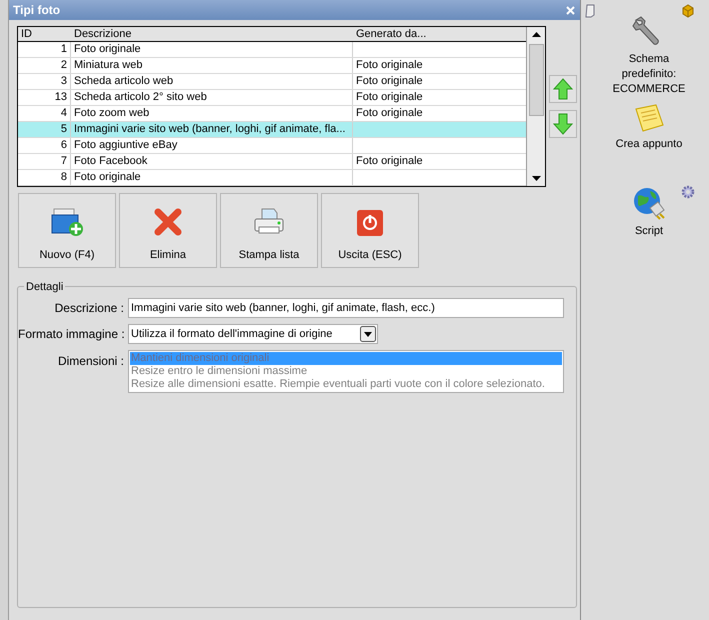 The width and height of the screenshot is (709, 620). I want to click on arrow-up-icon, so click(563, 89).